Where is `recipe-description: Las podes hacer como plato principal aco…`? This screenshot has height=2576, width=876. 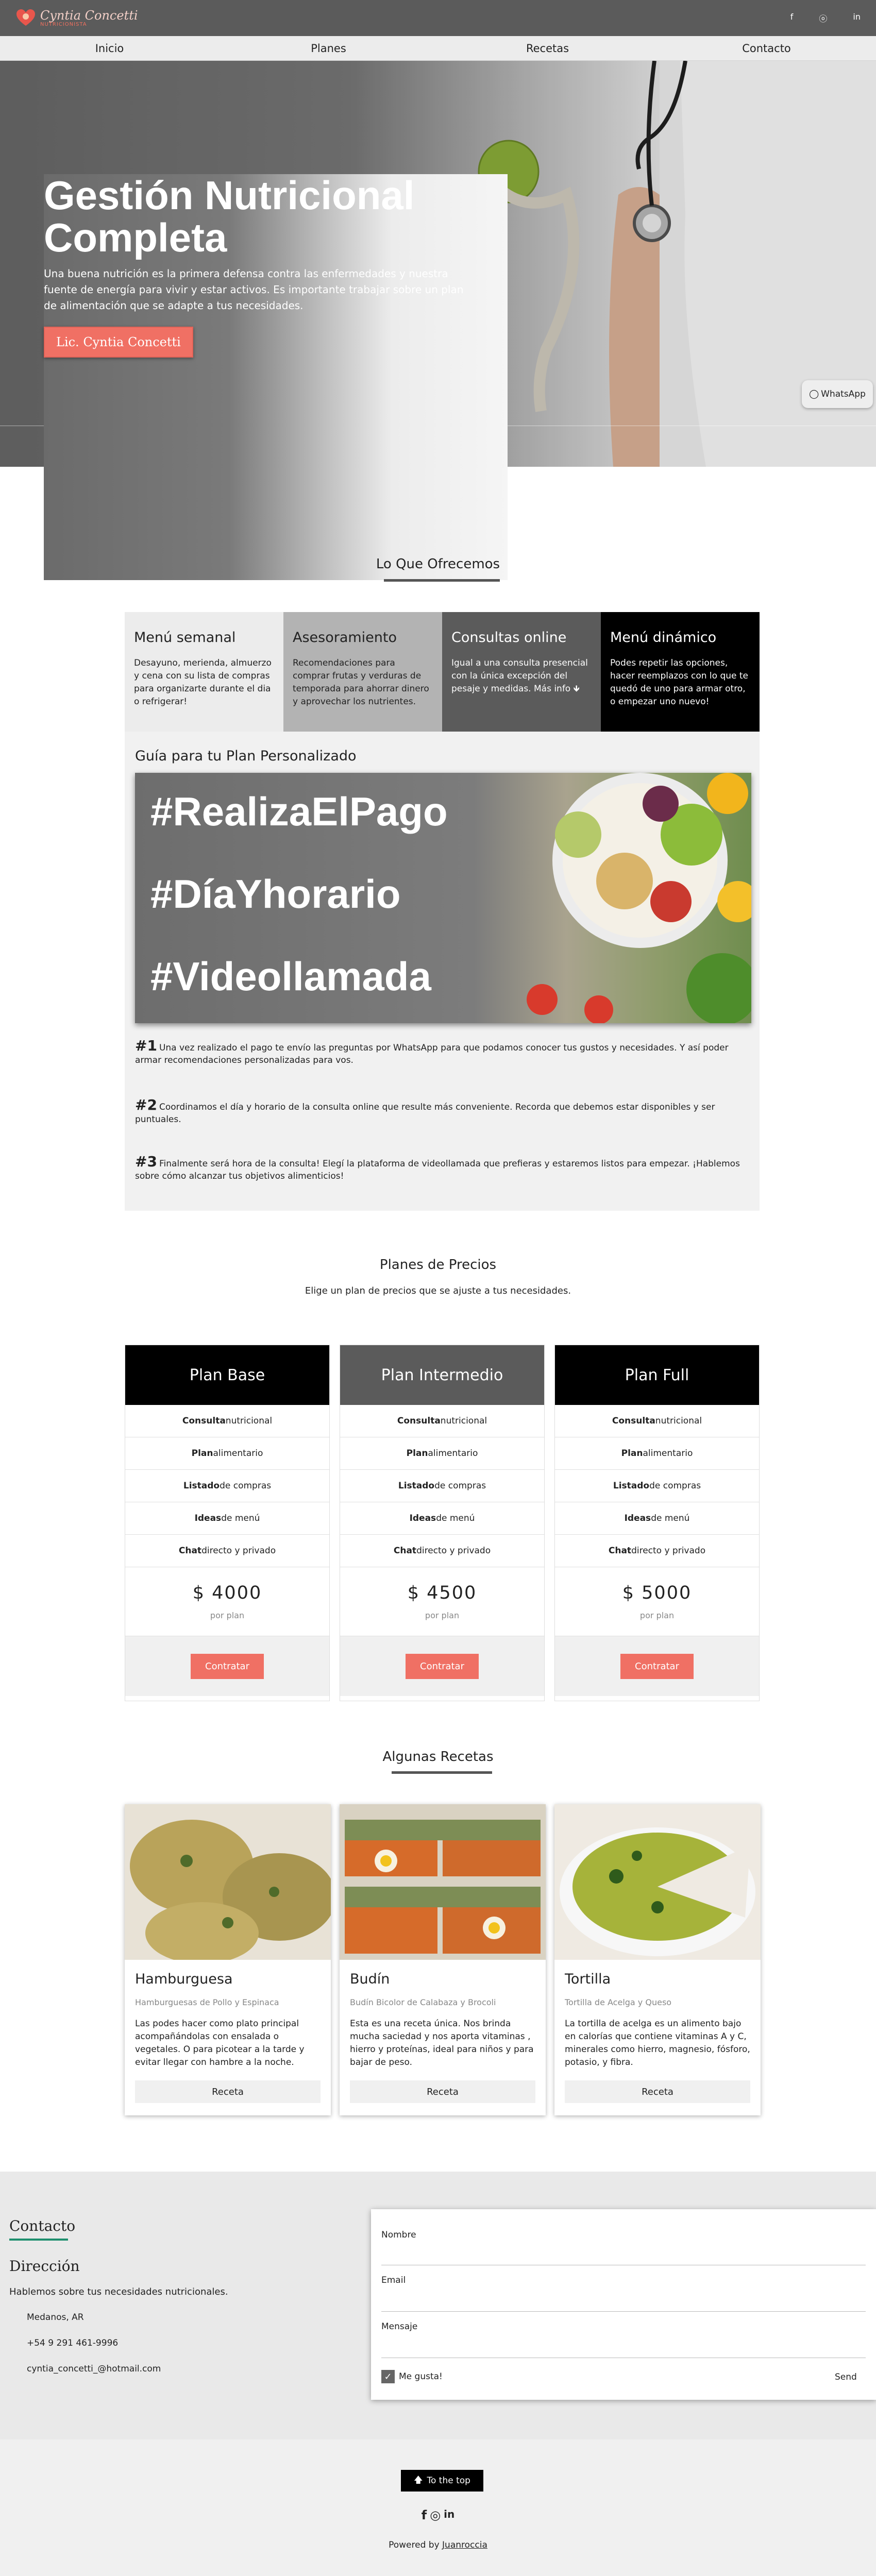
recipe-description: Las podes hacer como plato principal aco… is located at coordinates (220, 2043).